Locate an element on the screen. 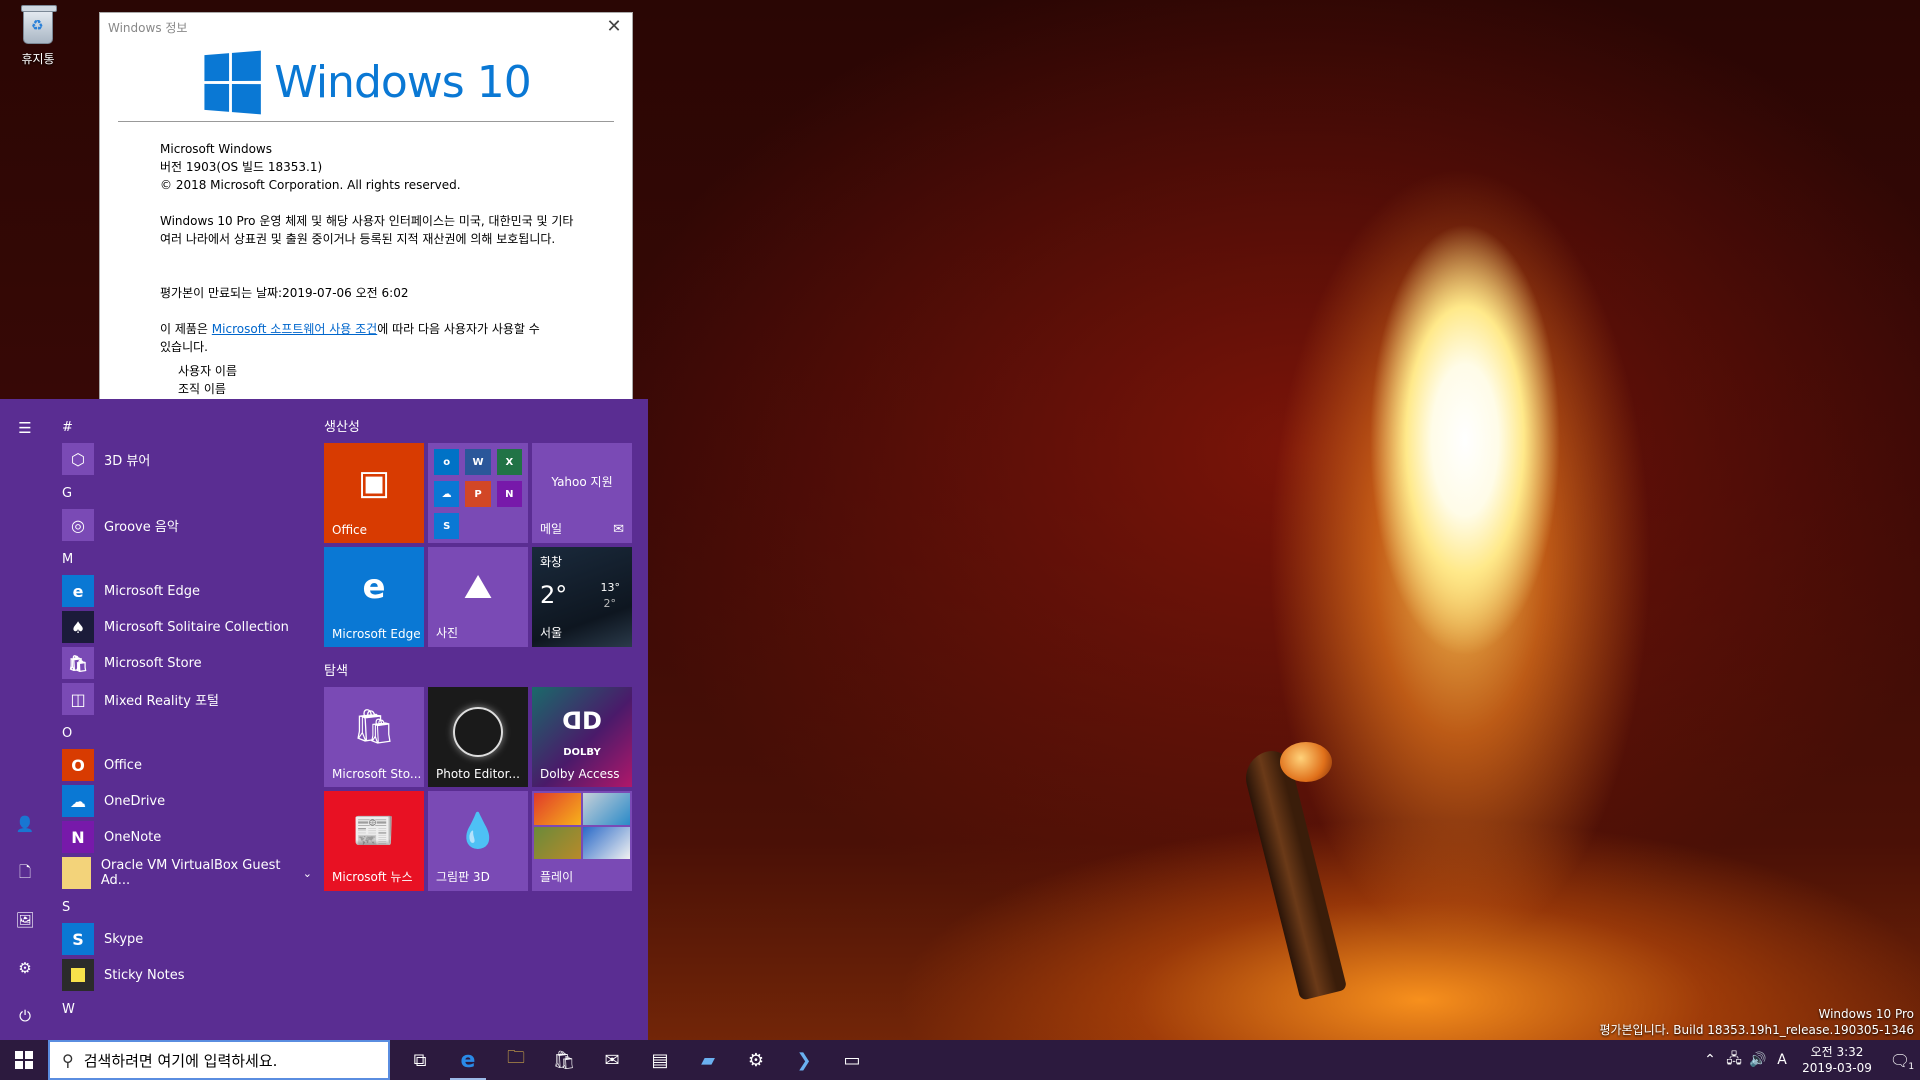  settings-icon: ⚙ is located at coordinates (25, 968).